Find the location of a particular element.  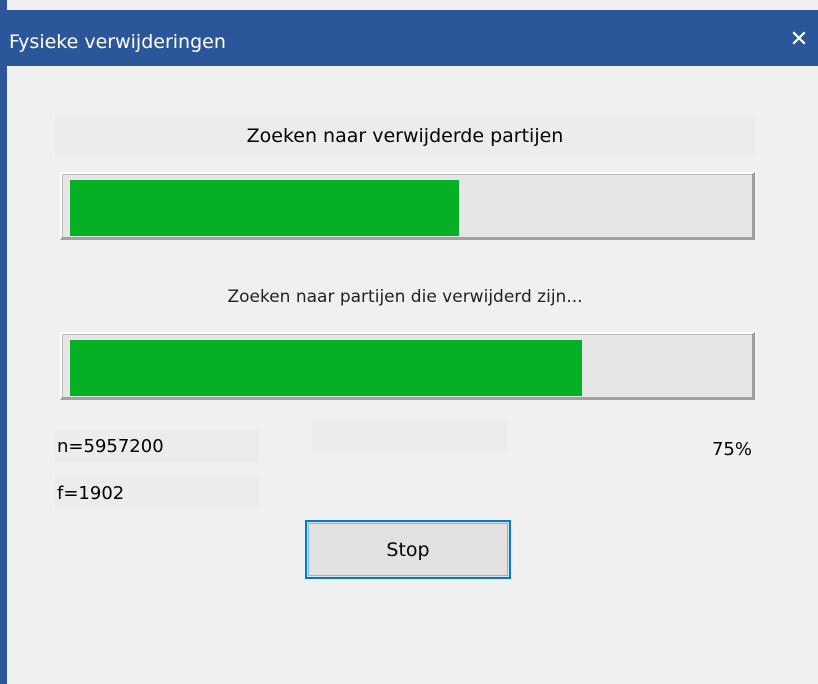

n-count: n=5957200 is located at coordinates (110, 446).